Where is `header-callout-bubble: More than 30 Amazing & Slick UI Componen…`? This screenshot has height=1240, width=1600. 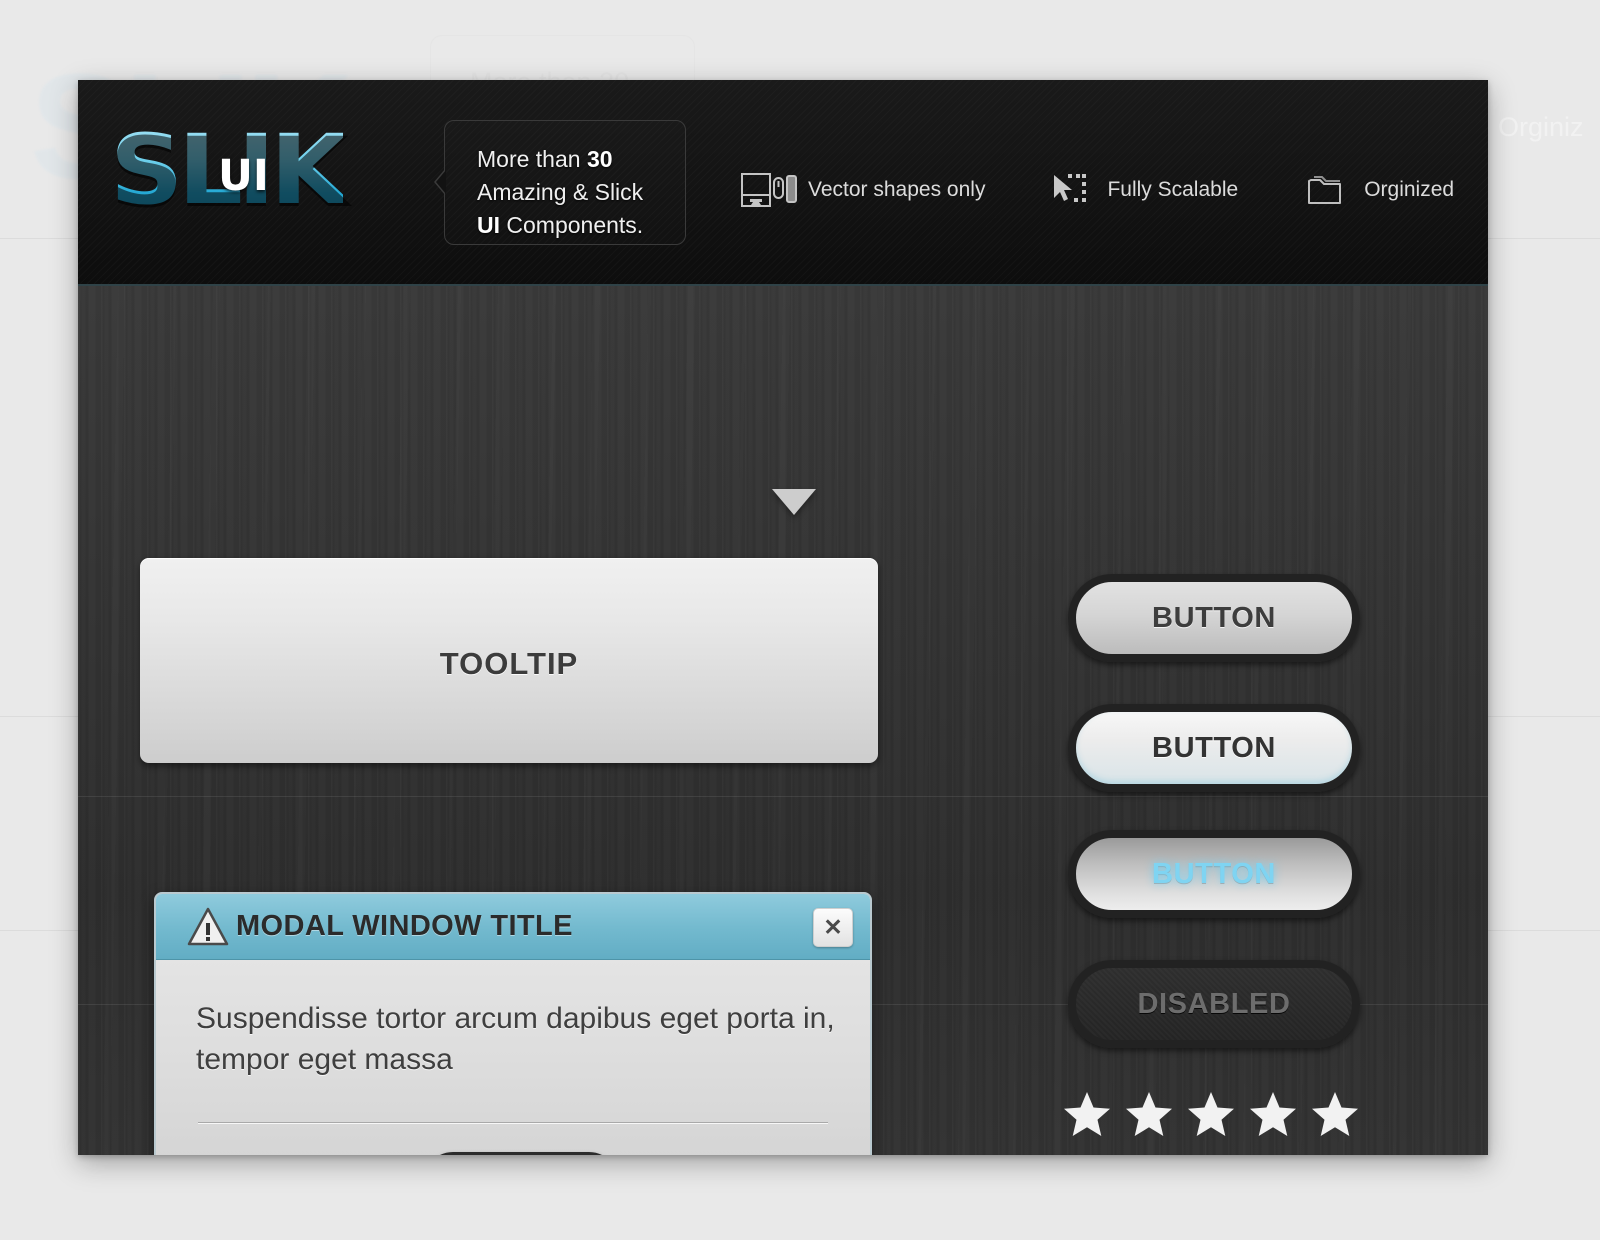
header-callout-bubble: More than 30 Amazing & Slick UI Componen… is located at coordinates (560, 182).